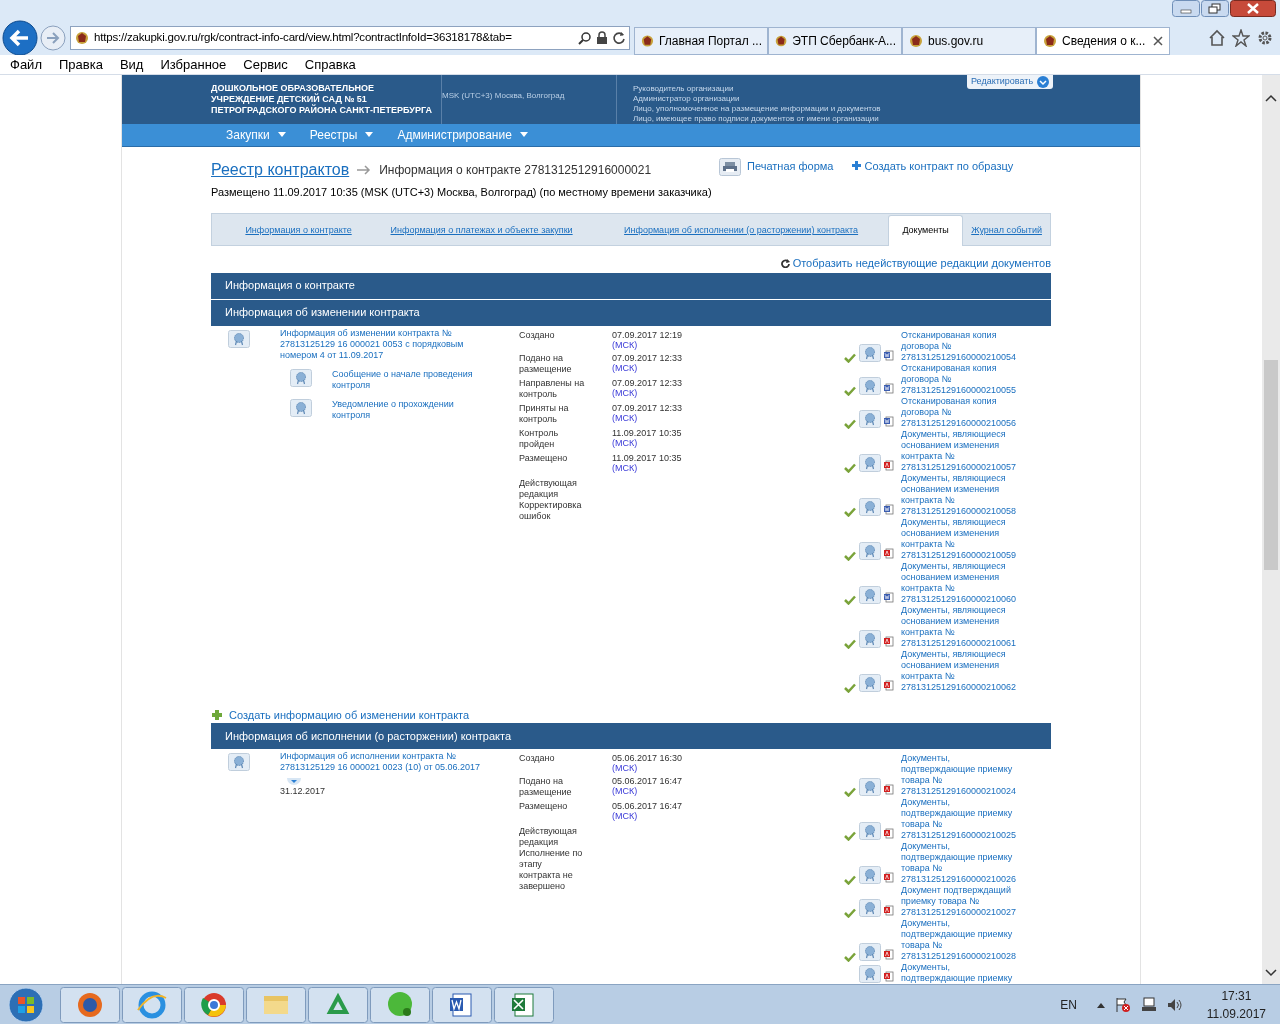  Describe the element at coordinates (961, 379) in the screenshot. I see `document-link: Отсканированая копия договора № 27813125129160000210055` at that location.